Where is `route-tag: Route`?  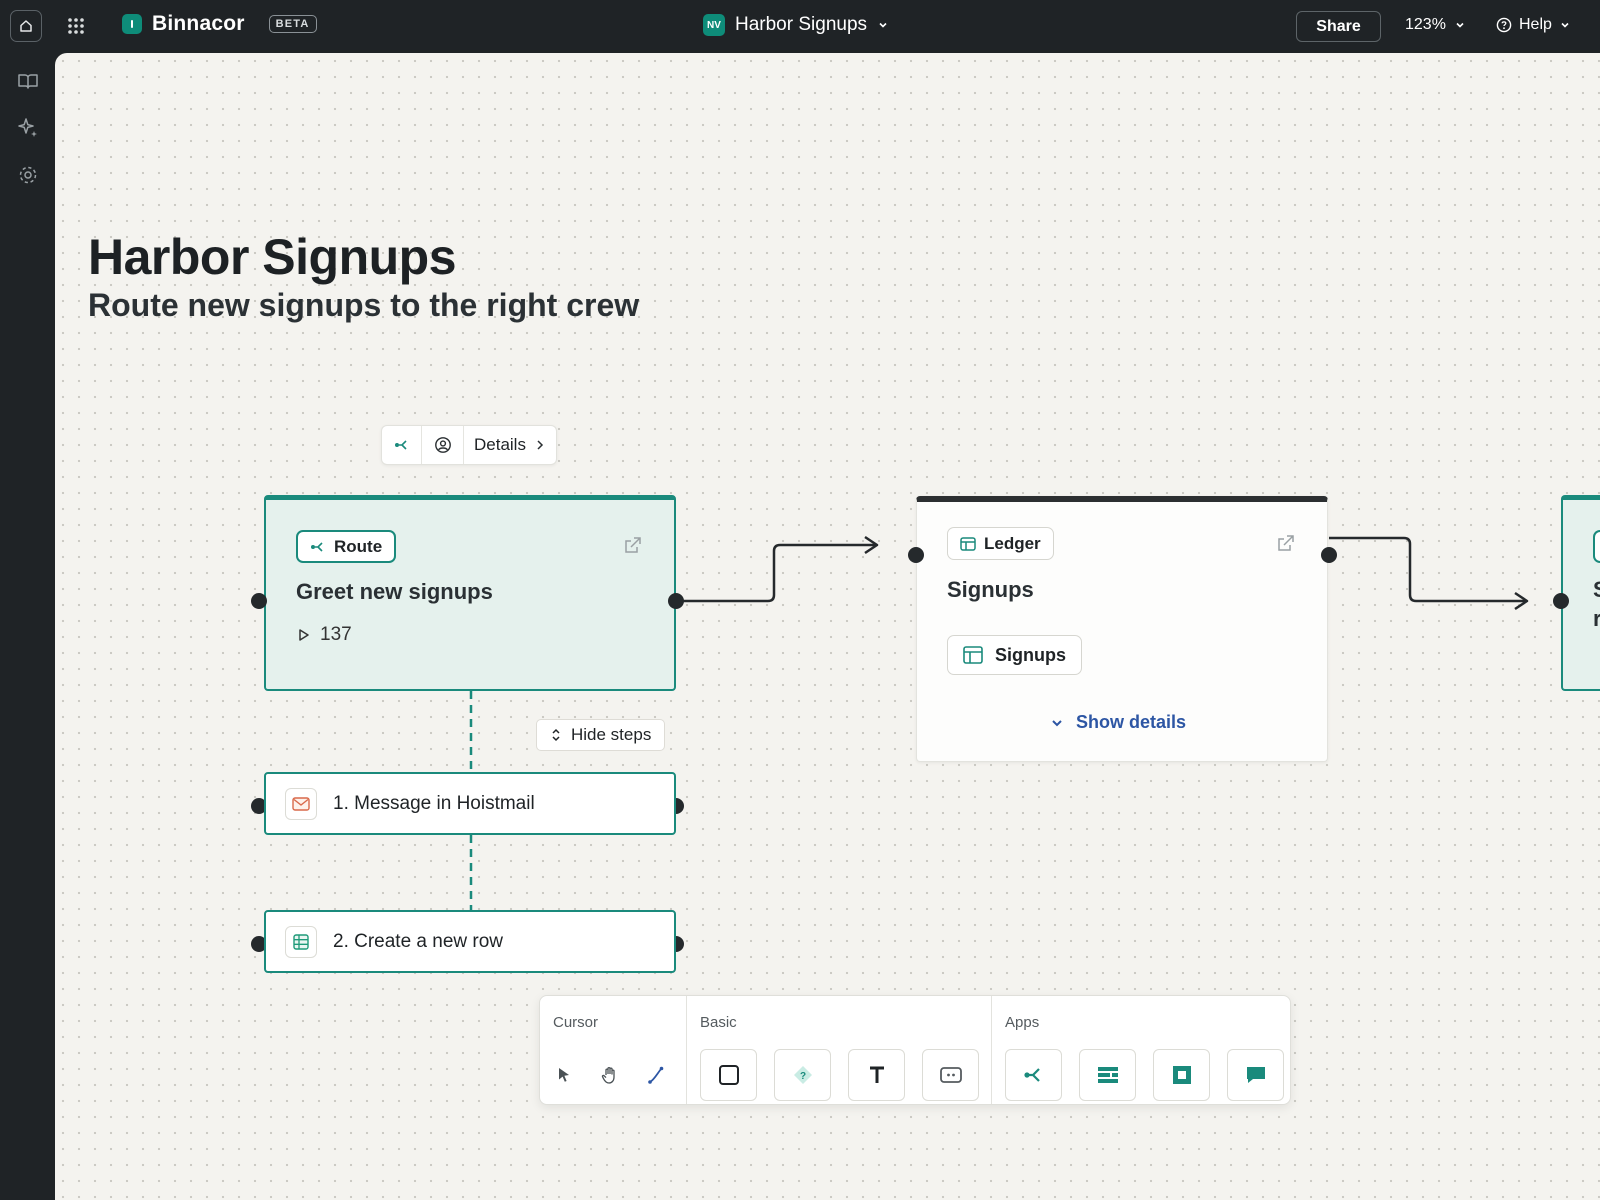 route-tag: Route is located at coordinates (346, 546).